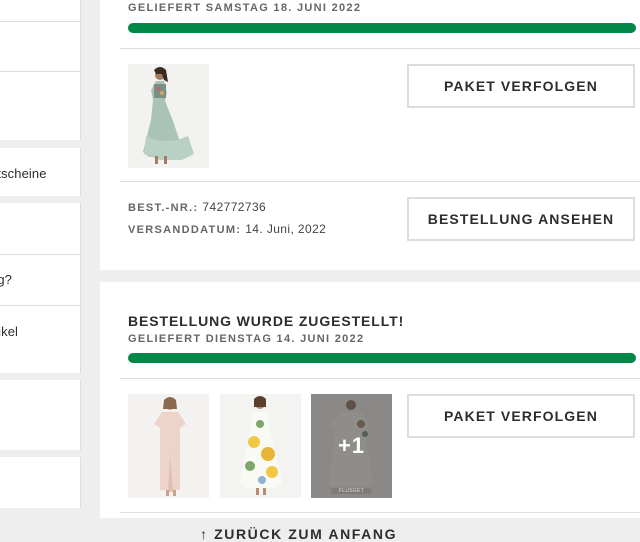 The height and width of the screenshot is (542, 640). I want to click on order-number-label: BEST.-NR.:, so click(163, 208).